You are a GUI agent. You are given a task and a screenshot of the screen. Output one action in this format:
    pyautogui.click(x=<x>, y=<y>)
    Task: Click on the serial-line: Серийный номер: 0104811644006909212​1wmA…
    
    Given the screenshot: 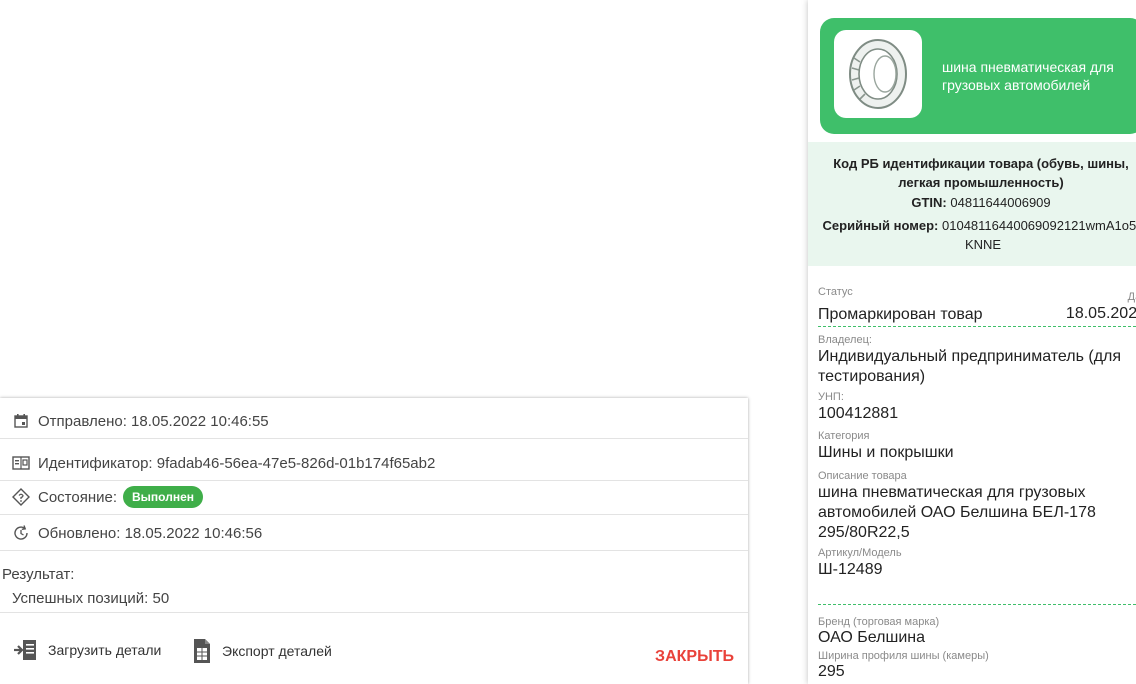 What is the action you would take?
    pyautogui.click(x=978, y=235)
    